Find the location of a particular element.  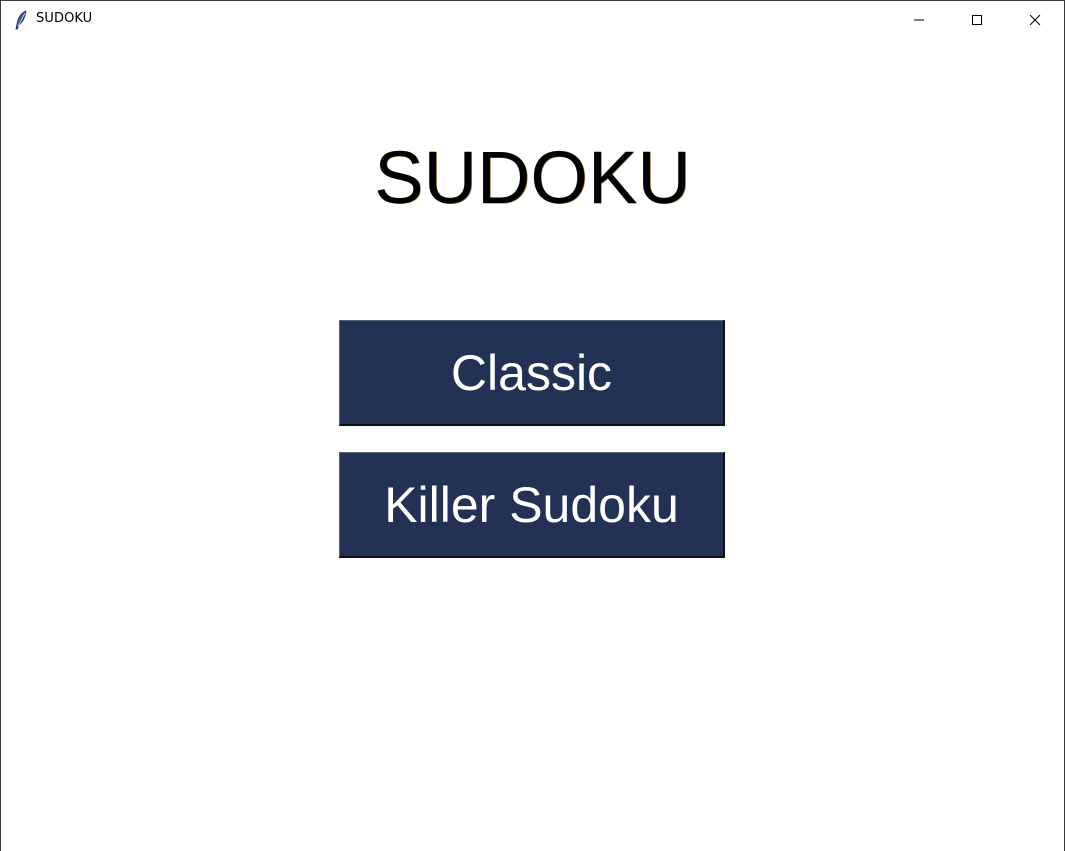

minimize-button is located at coordinates (919, 20).